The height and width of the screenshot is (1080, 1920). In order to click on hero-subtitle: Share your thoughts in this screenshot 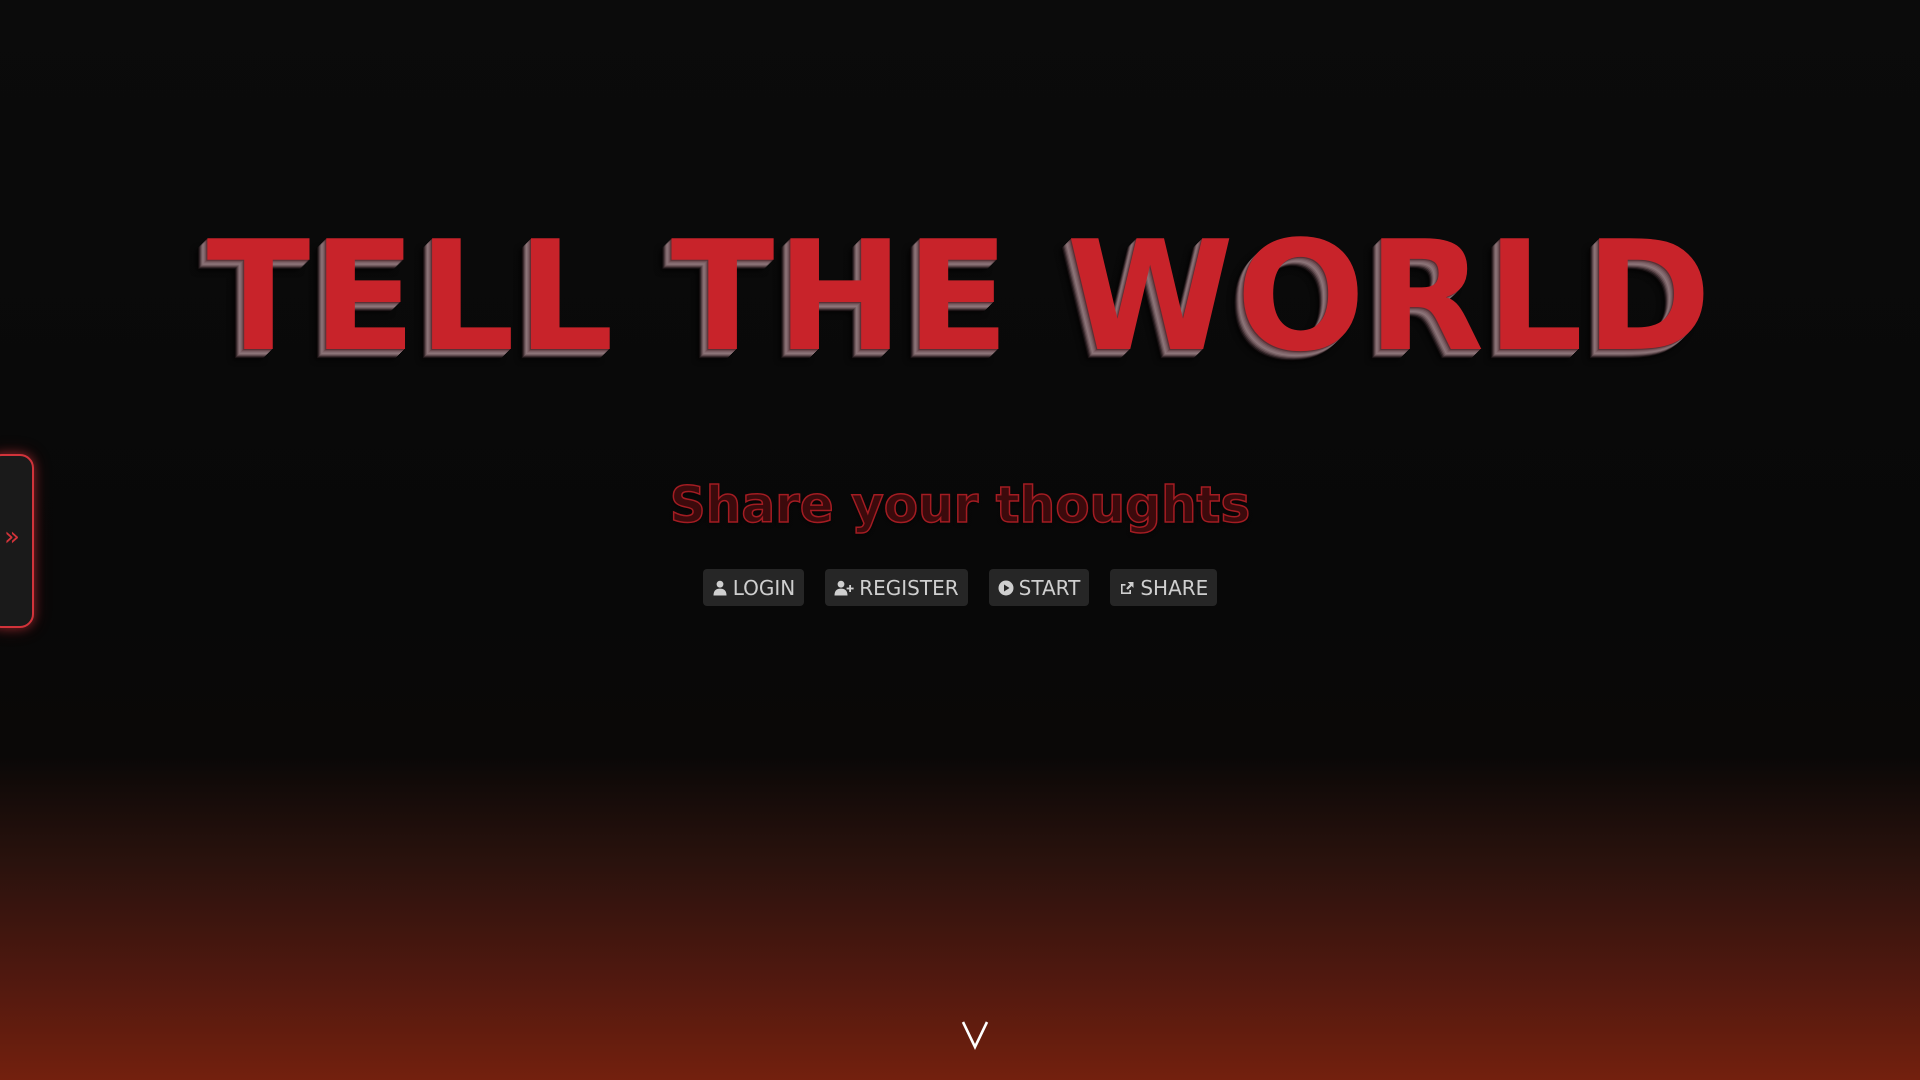, I will do `click(960, 505)`.